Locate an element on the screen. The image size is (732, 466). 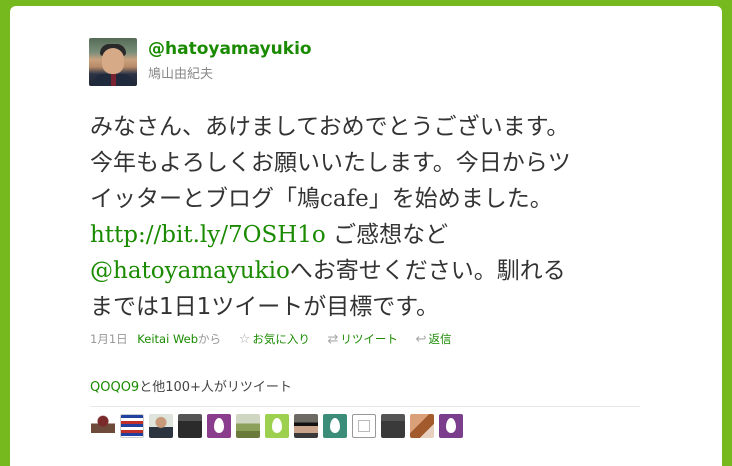
favorite-action: ☆ お気に入り is located at coordinates (274, 339).